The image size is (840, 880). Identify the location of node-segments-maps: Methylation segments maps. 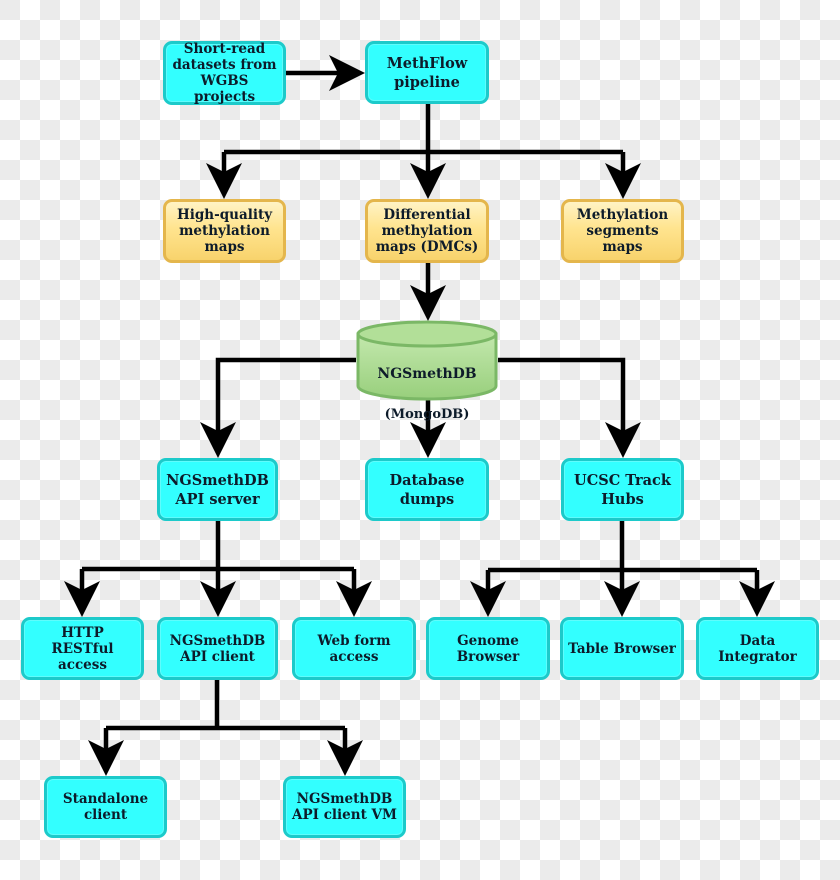
(622, 231).